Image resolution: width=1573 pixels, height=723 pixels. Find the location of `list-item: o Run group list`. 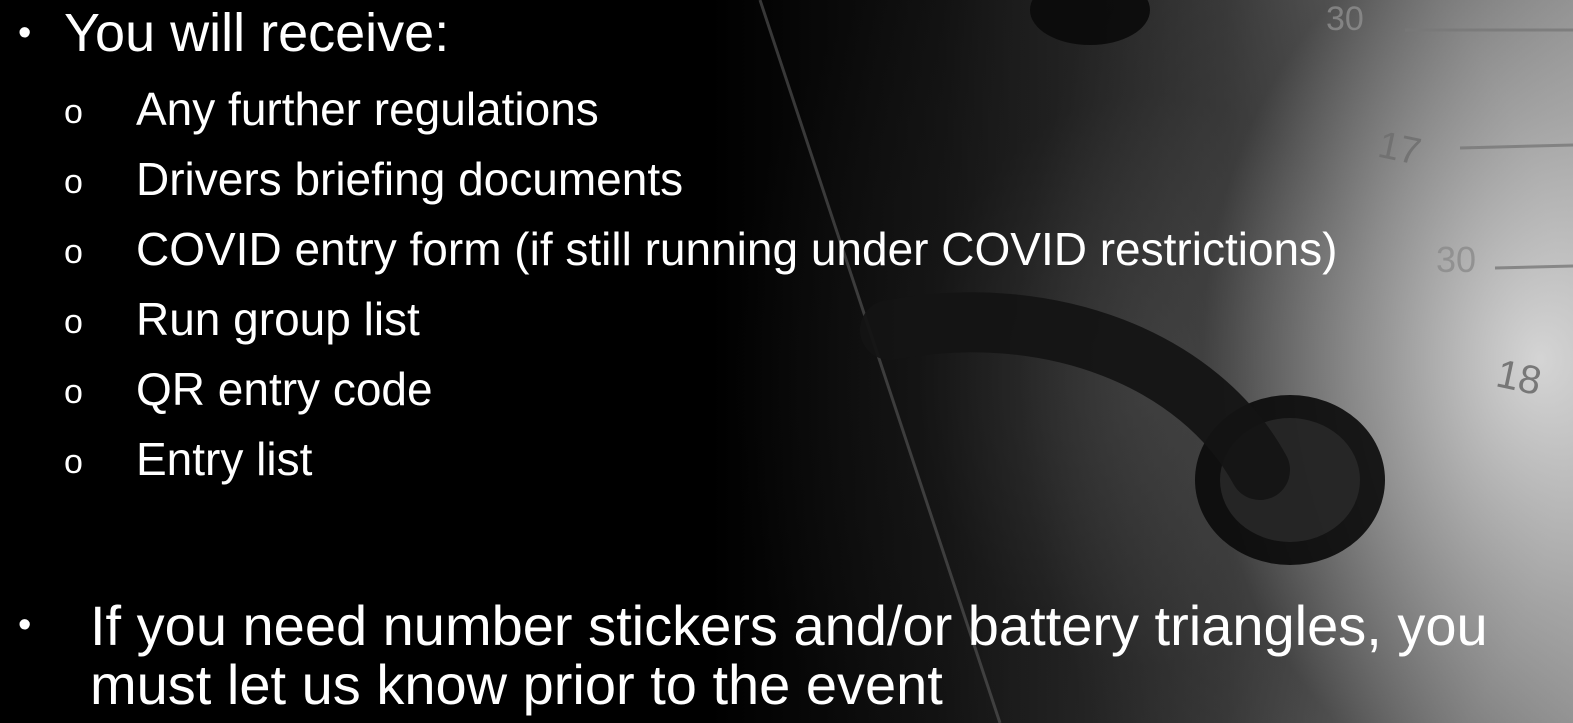

list-item: o Run group list is located at coordinates (242, 319).